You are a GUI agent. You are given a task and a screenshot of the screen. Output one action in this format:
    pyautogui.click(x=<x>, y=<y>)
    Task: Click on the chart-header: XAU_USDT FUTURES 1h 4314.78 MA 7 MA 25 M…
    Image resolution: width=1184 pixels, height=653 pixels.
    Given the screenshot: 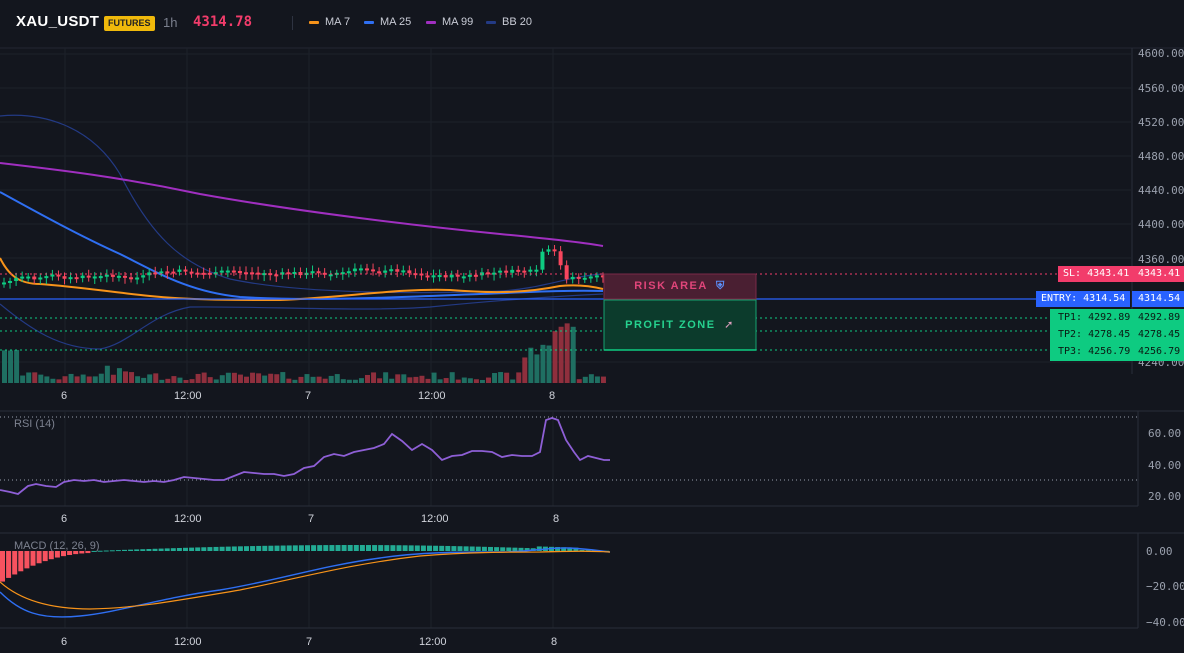 What is the action you would take?
    pyautogui.click(x=592, y=24)
    